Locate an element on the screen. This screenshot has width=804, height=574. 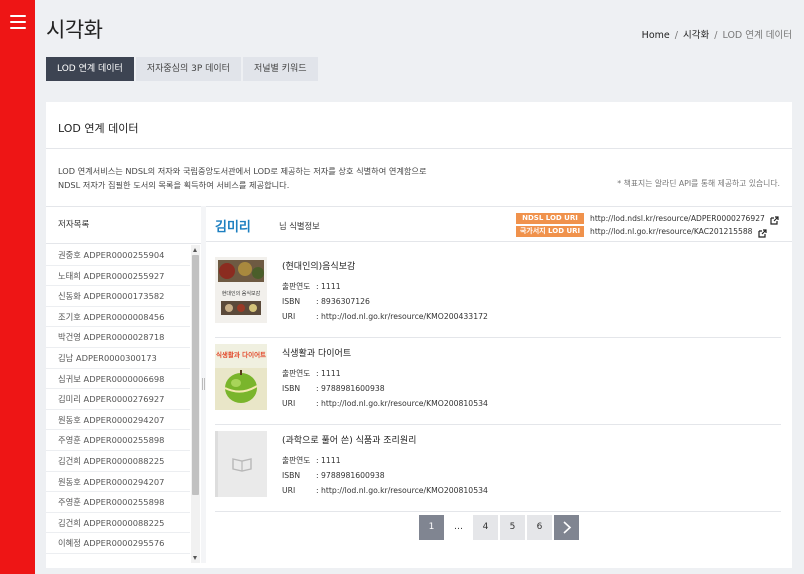
breadcrumb: Home / 시각화 / LOD 연계 데이터 is located at coordinates (717, 34).